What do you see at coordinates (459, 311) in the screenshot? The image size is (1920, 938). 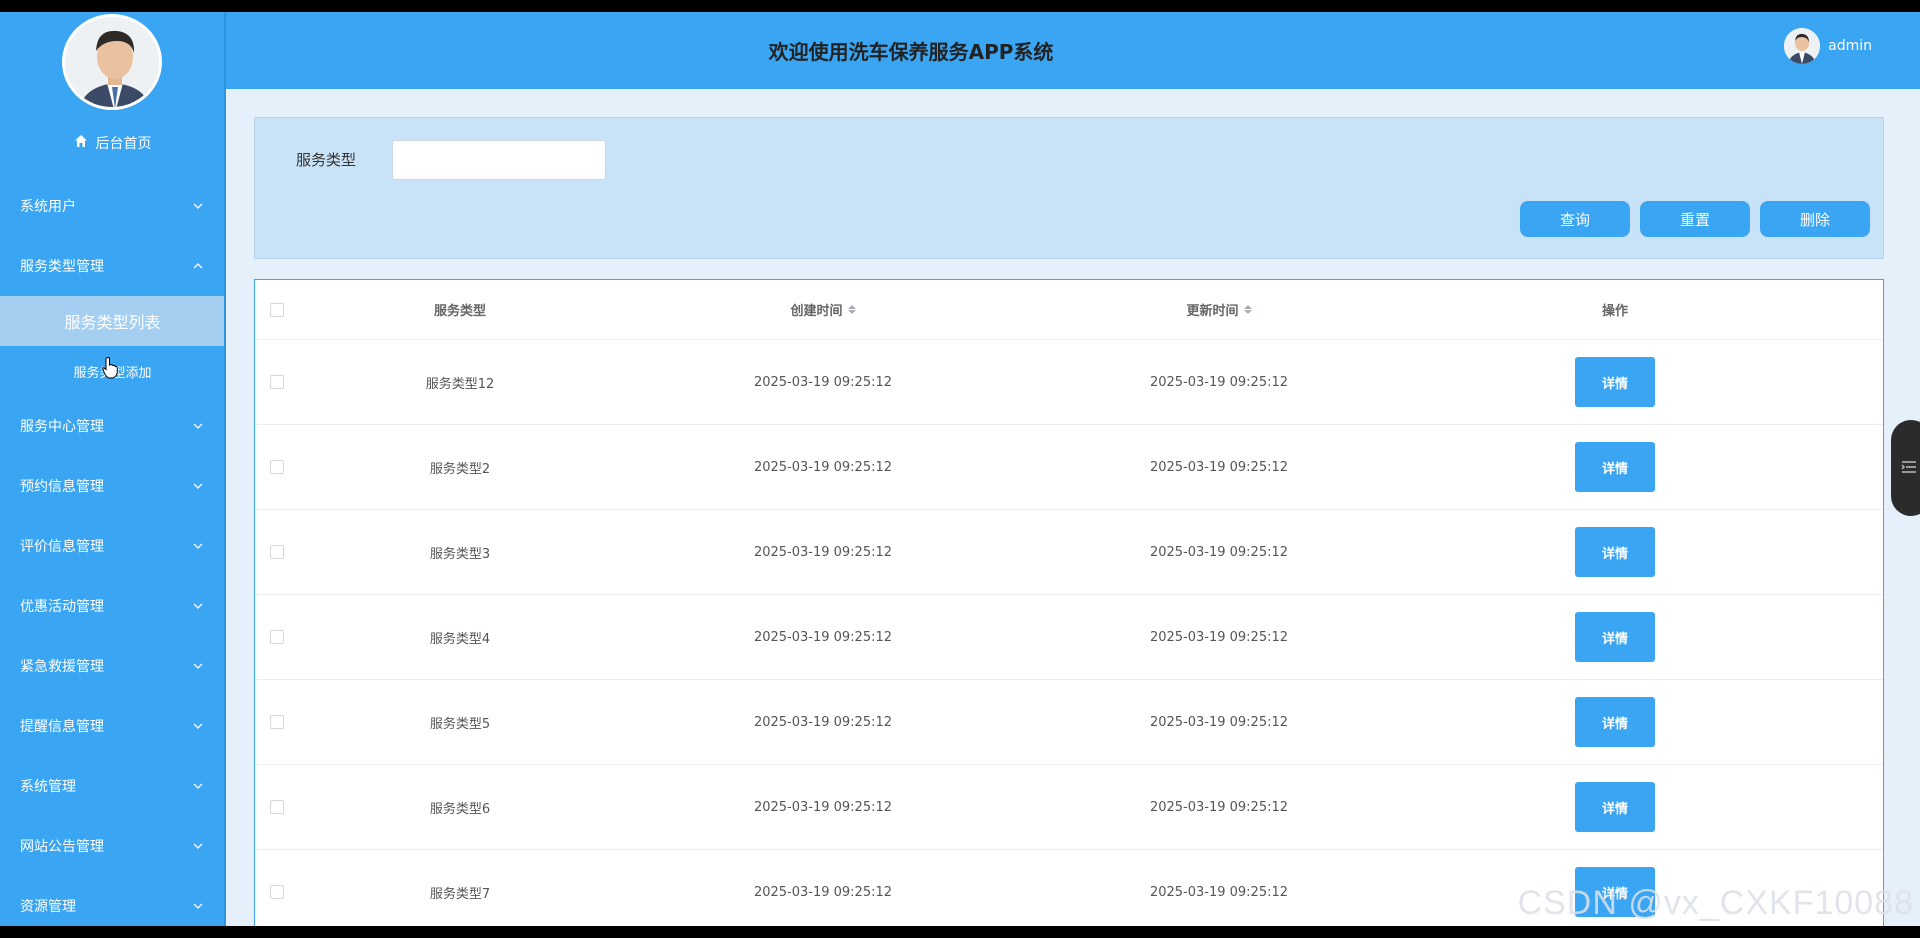 I see `column-header-type: 服务类型` at bounding box center [459, 311].